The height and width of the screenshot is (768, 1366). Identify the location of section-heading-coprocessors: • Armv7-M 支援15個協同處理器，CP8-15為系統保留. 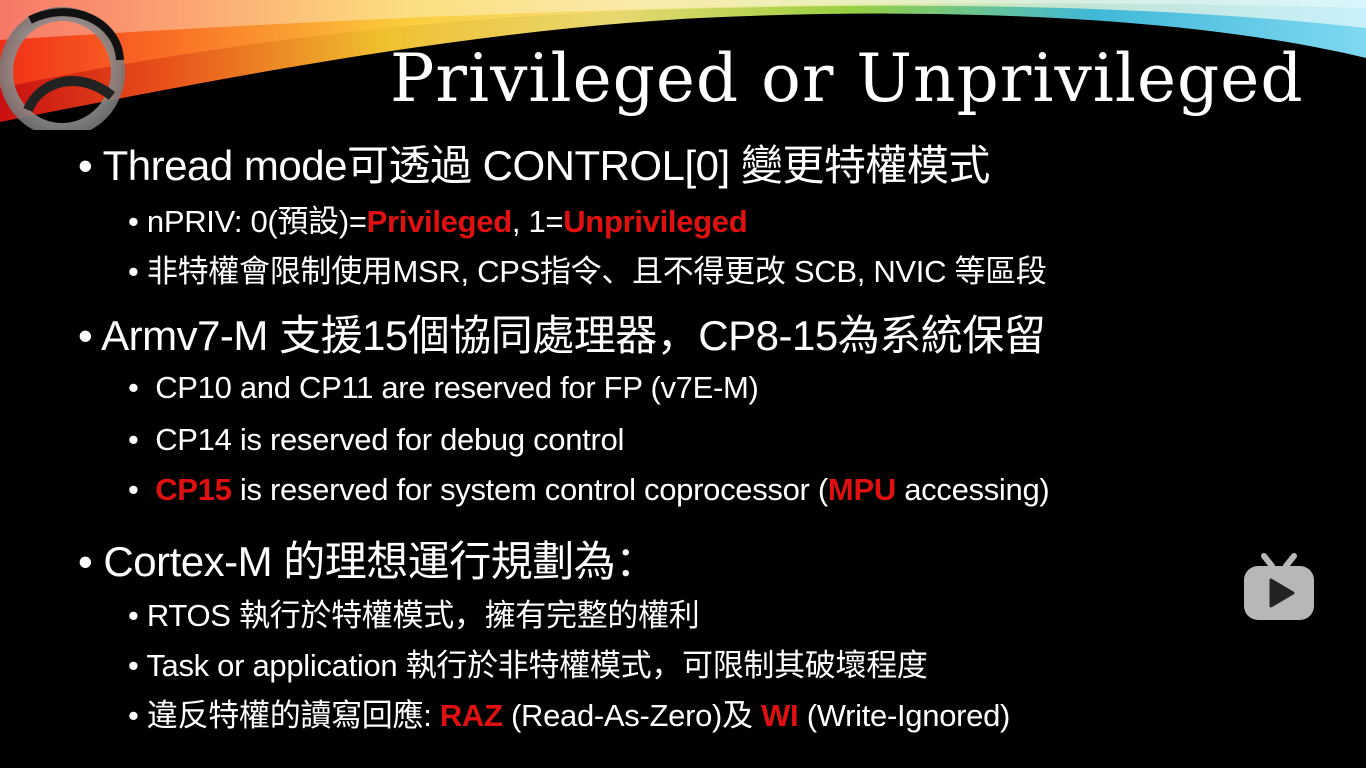
(562, 332).